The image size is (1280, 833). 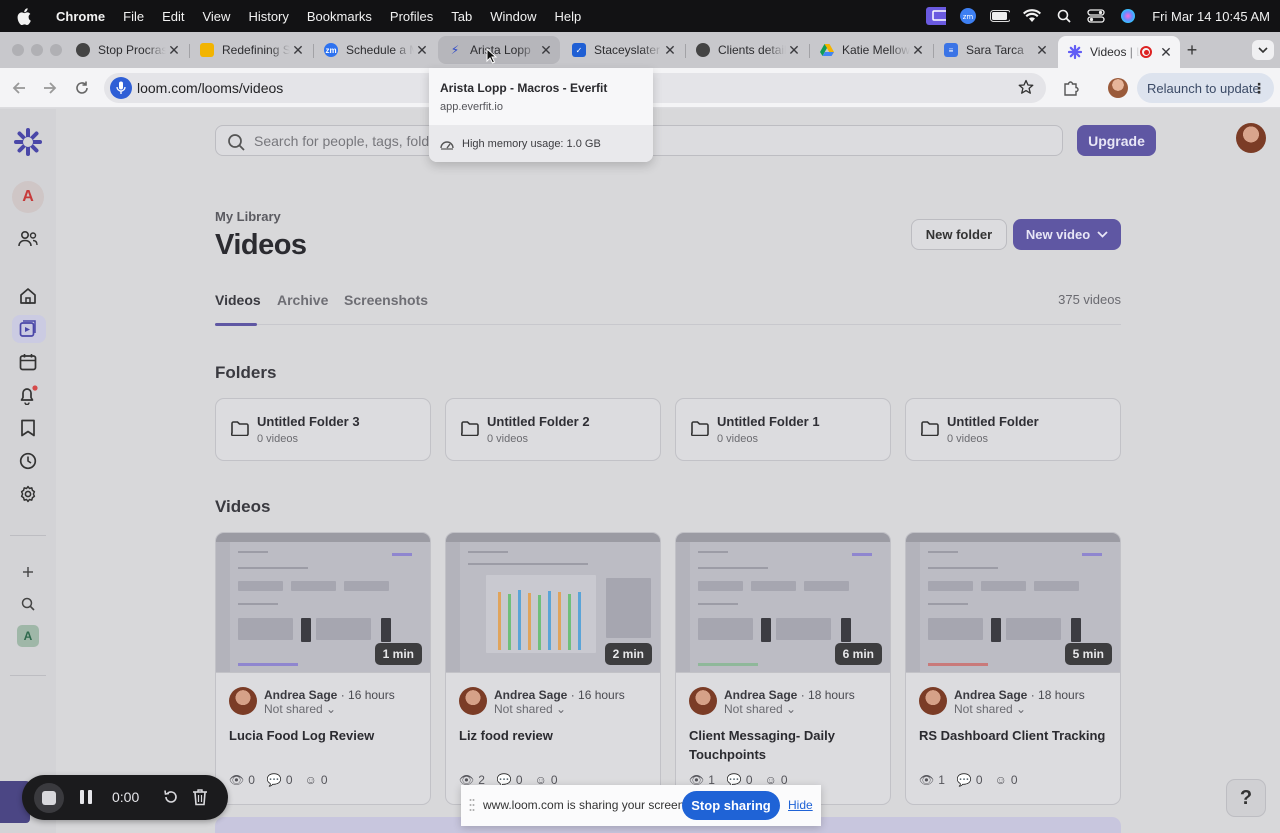 What do you see at coordinates (1064, 16) in the screenshot?
I see `spotlight-search-icon` at bounding box center [1064, 16].